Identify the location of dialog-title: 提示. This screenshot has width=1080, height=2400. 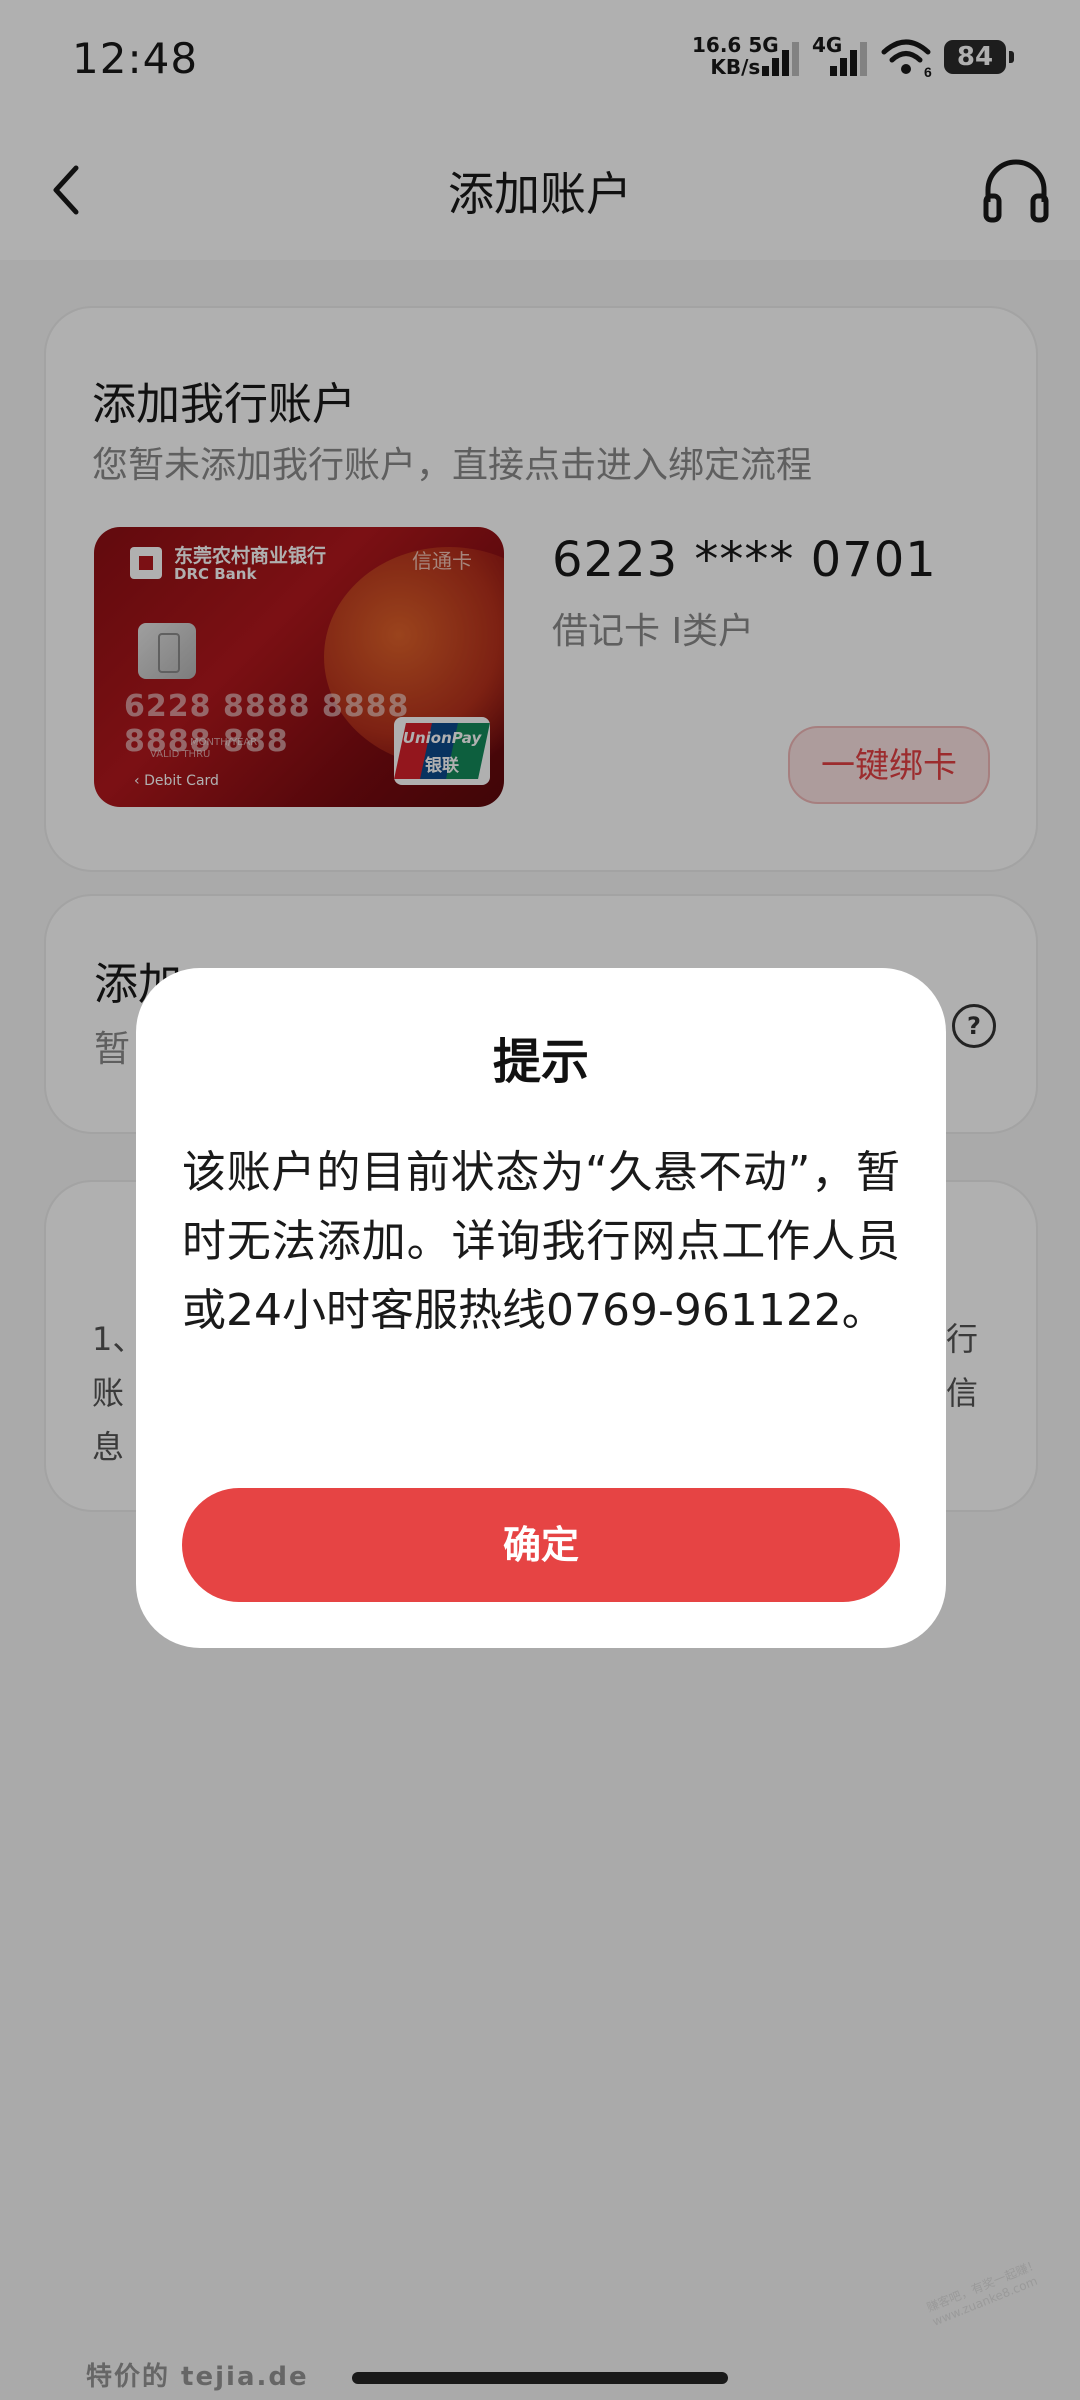
(540, 1062).